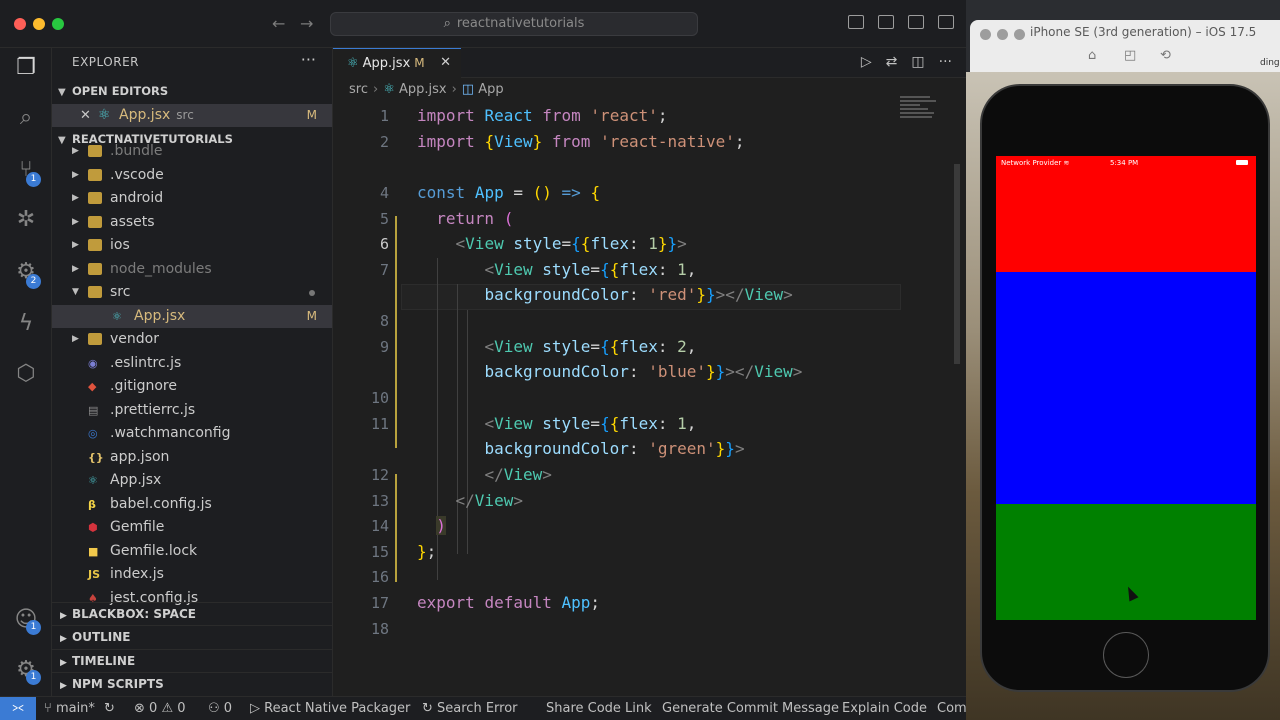 The width and height of the screenshot is (1280, 720). What do you see at coordinates (192, 457) in the screenshot?
I see `tree-item-app-json: {} app.json` at bounding box center [192, 457].